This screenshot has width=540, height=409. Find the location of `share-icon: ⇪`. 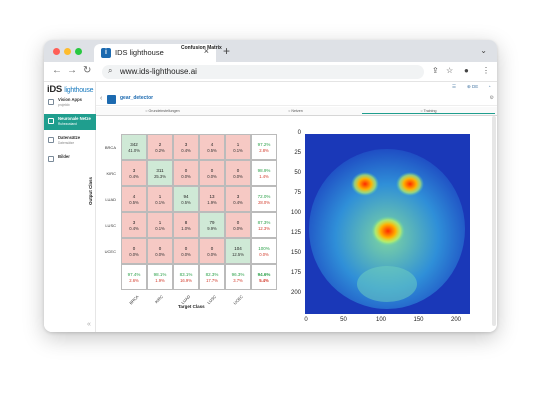

share-icon: ⇪ is located at coordinates (435, 70).